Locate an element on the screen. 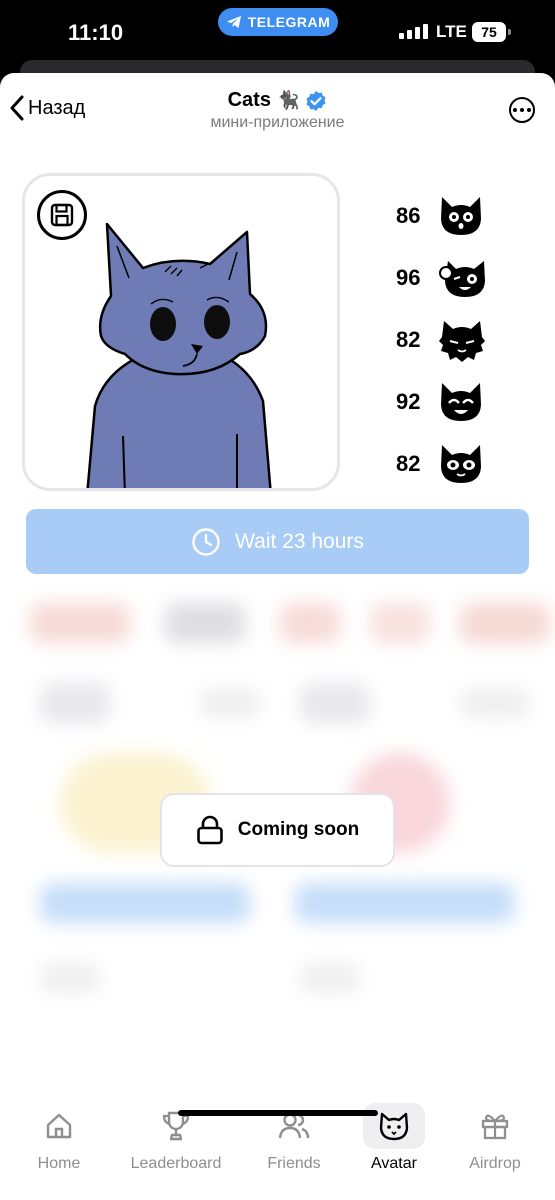  tab-label: Avatar is located at coordinates (394, 1163).